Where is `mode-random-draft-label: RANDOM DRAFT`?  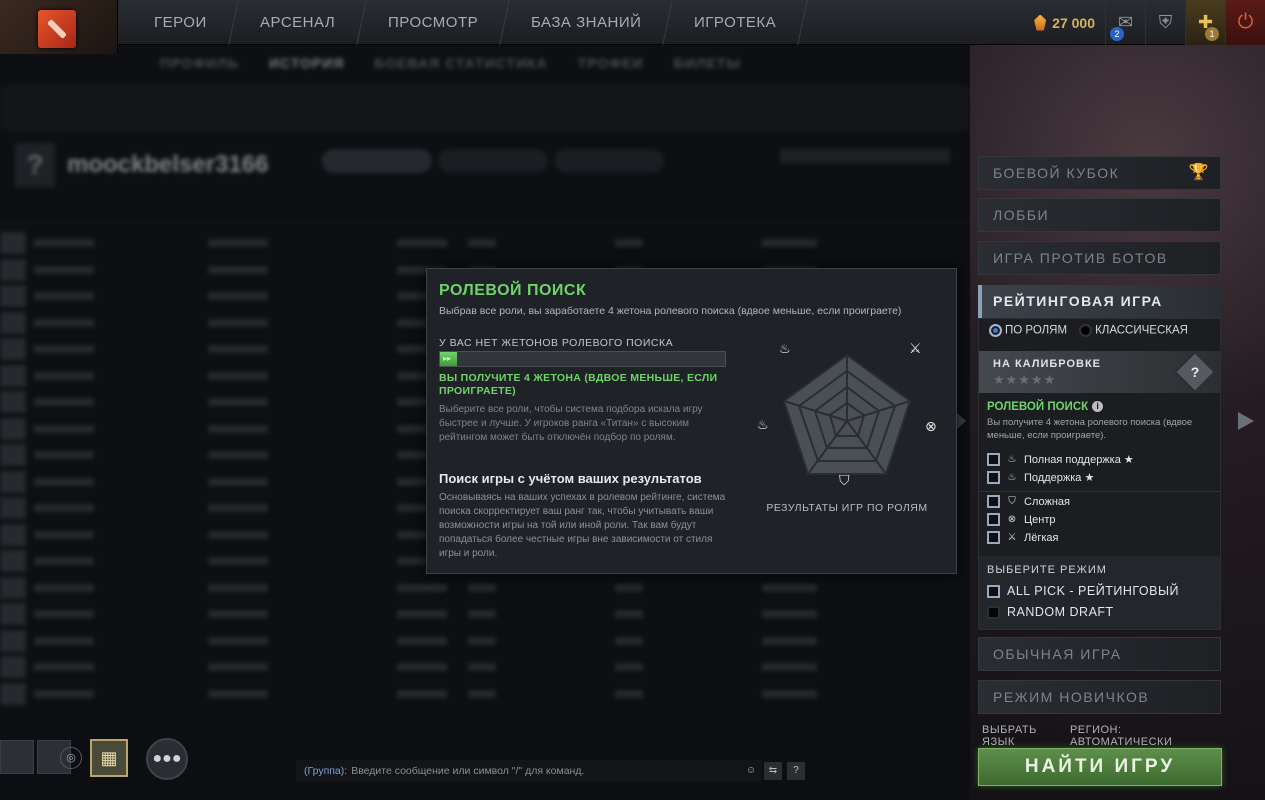
mode-random-draft-label: RANDOM DRAFT is located at coordinates (1060, 612).